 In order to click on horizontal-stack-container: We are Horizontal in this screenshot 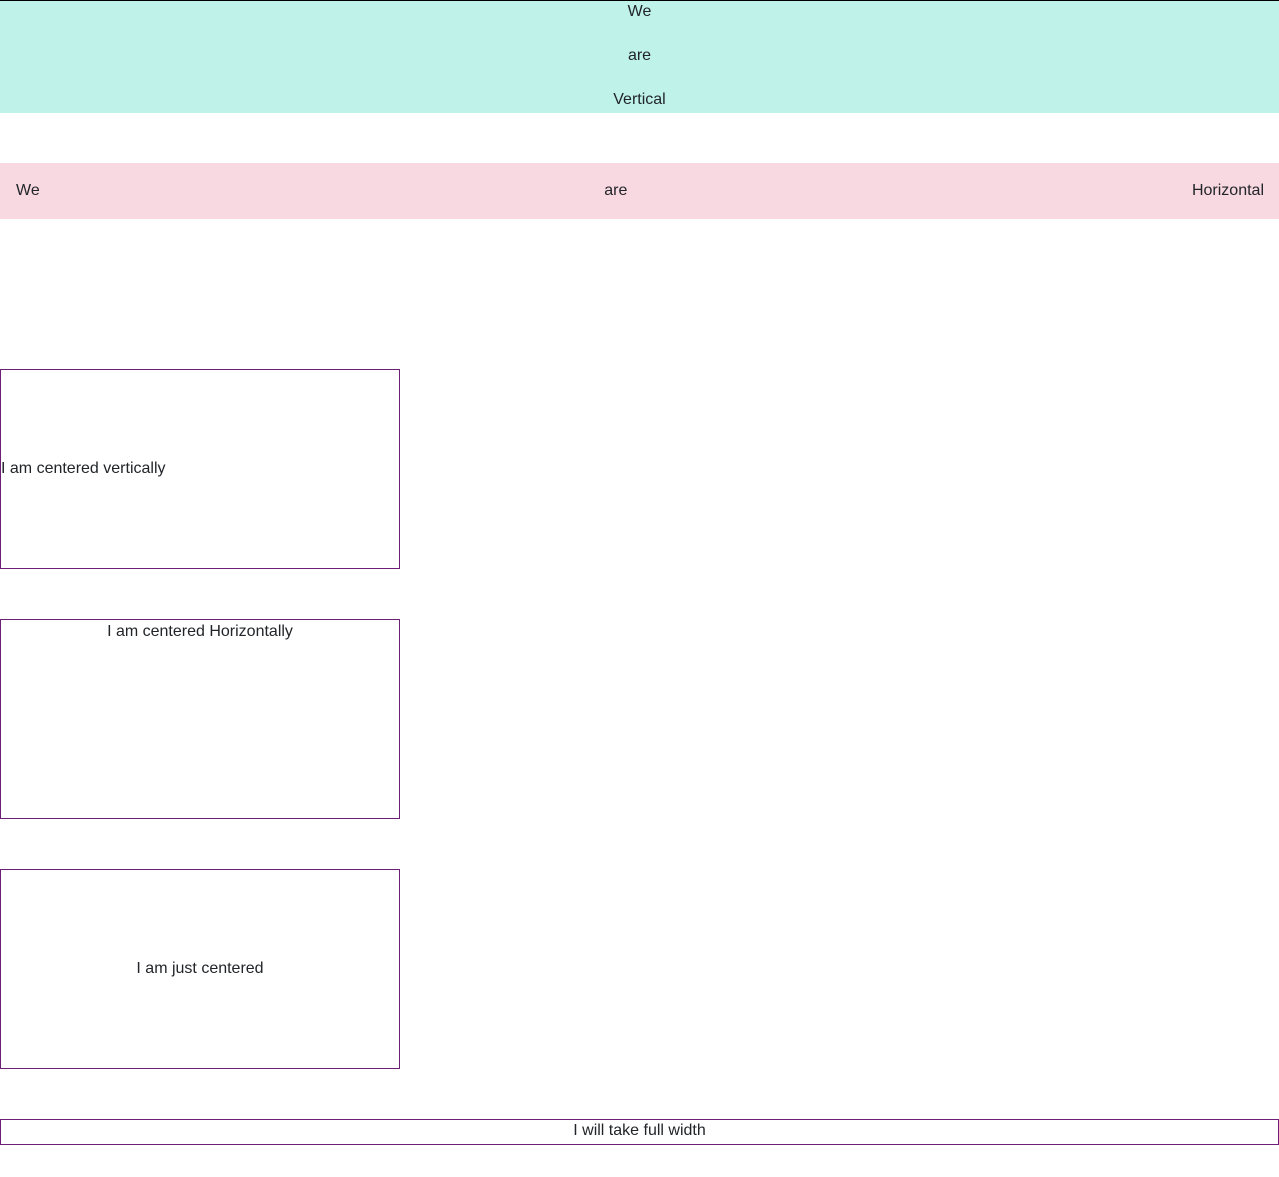, I will do `click(639, 191)`.